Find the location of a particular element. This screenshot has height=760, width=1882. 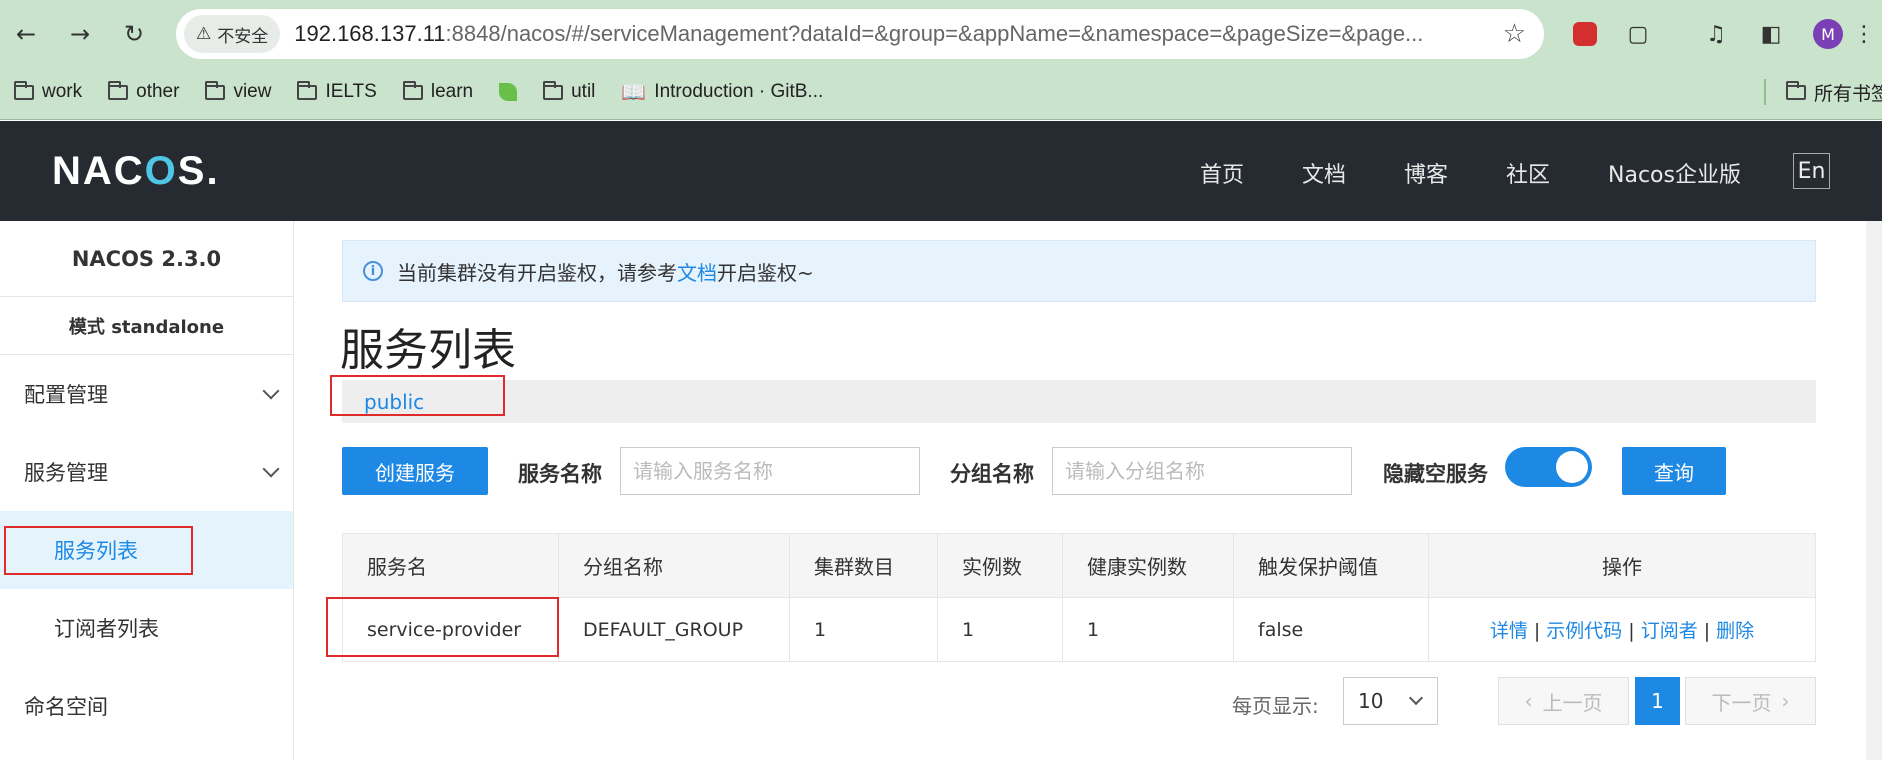

next-page-button: 下一页 › is located at coordinates (1750, 701).